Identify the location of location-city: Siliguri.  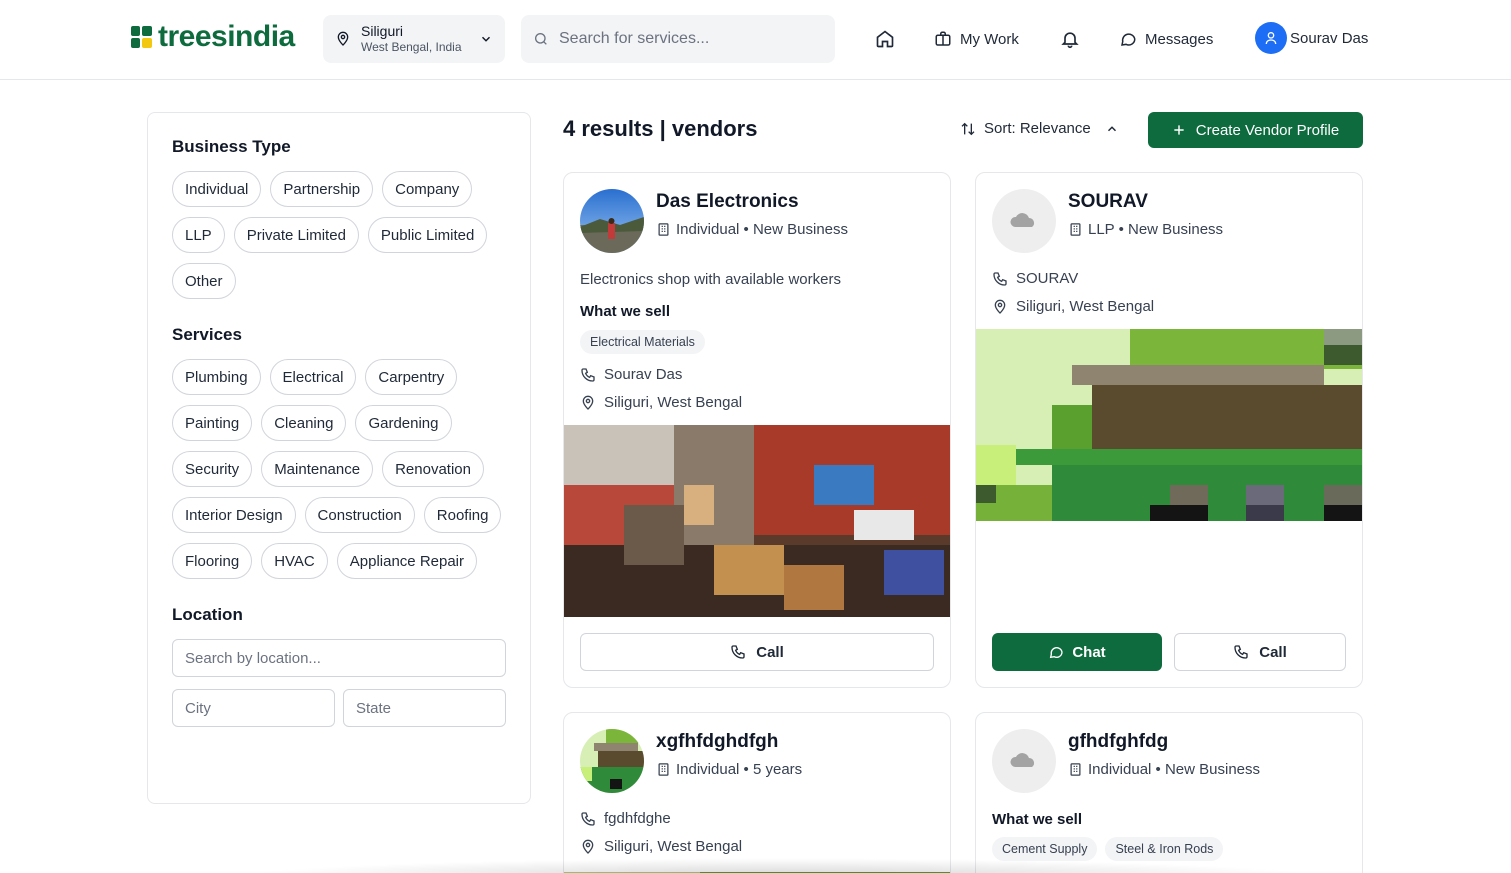
(382, 31).